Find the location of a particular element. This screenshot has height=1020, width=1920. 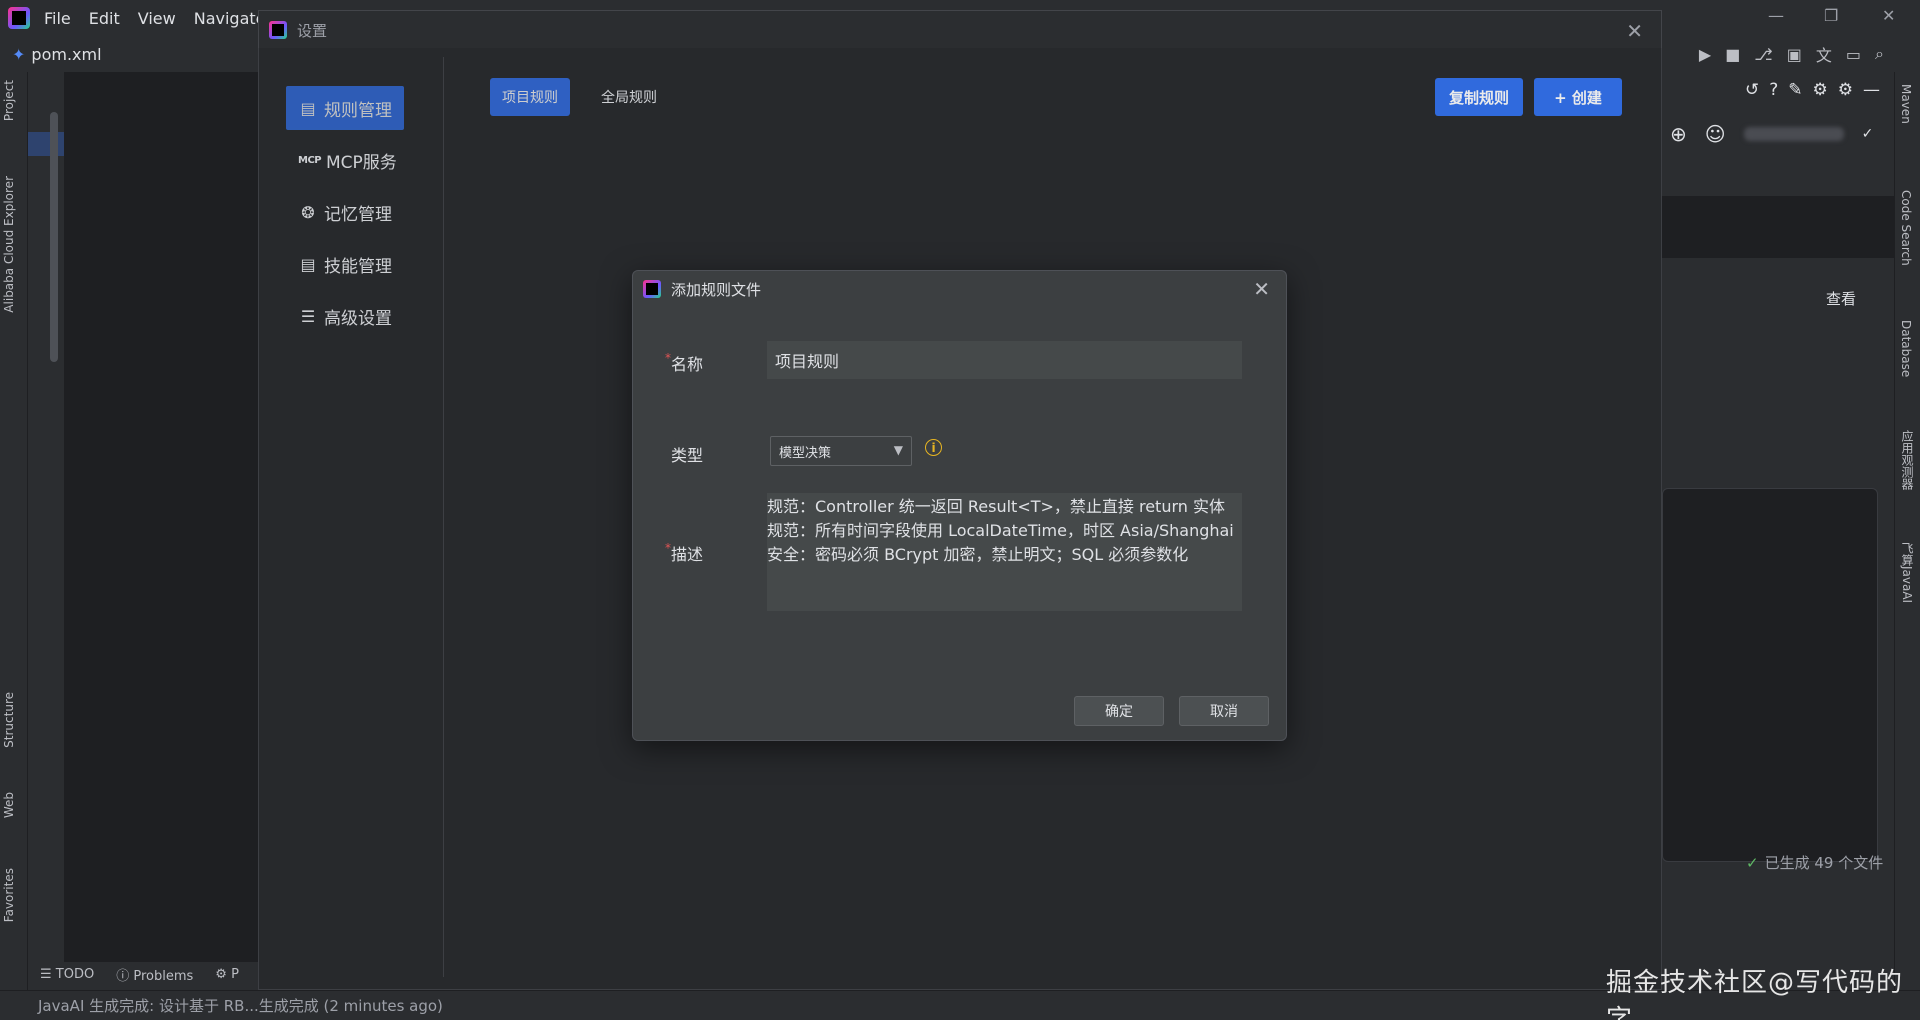

settings-close-icon: ✕ is located at coordinates (1634, 31).